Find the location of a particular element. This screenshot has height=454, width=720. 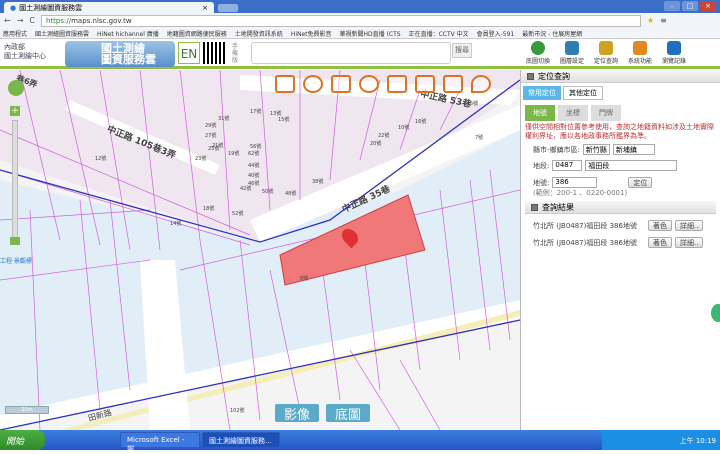

minimize-button: – is located at coordinates (672, 6).